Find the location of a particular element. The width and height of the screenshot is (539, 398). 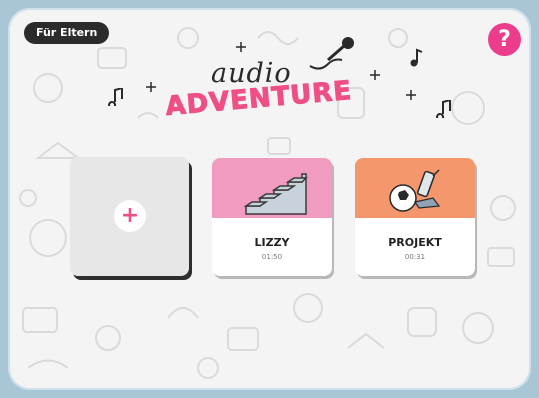

plus-icon: + is located at coordinates (130, 216).